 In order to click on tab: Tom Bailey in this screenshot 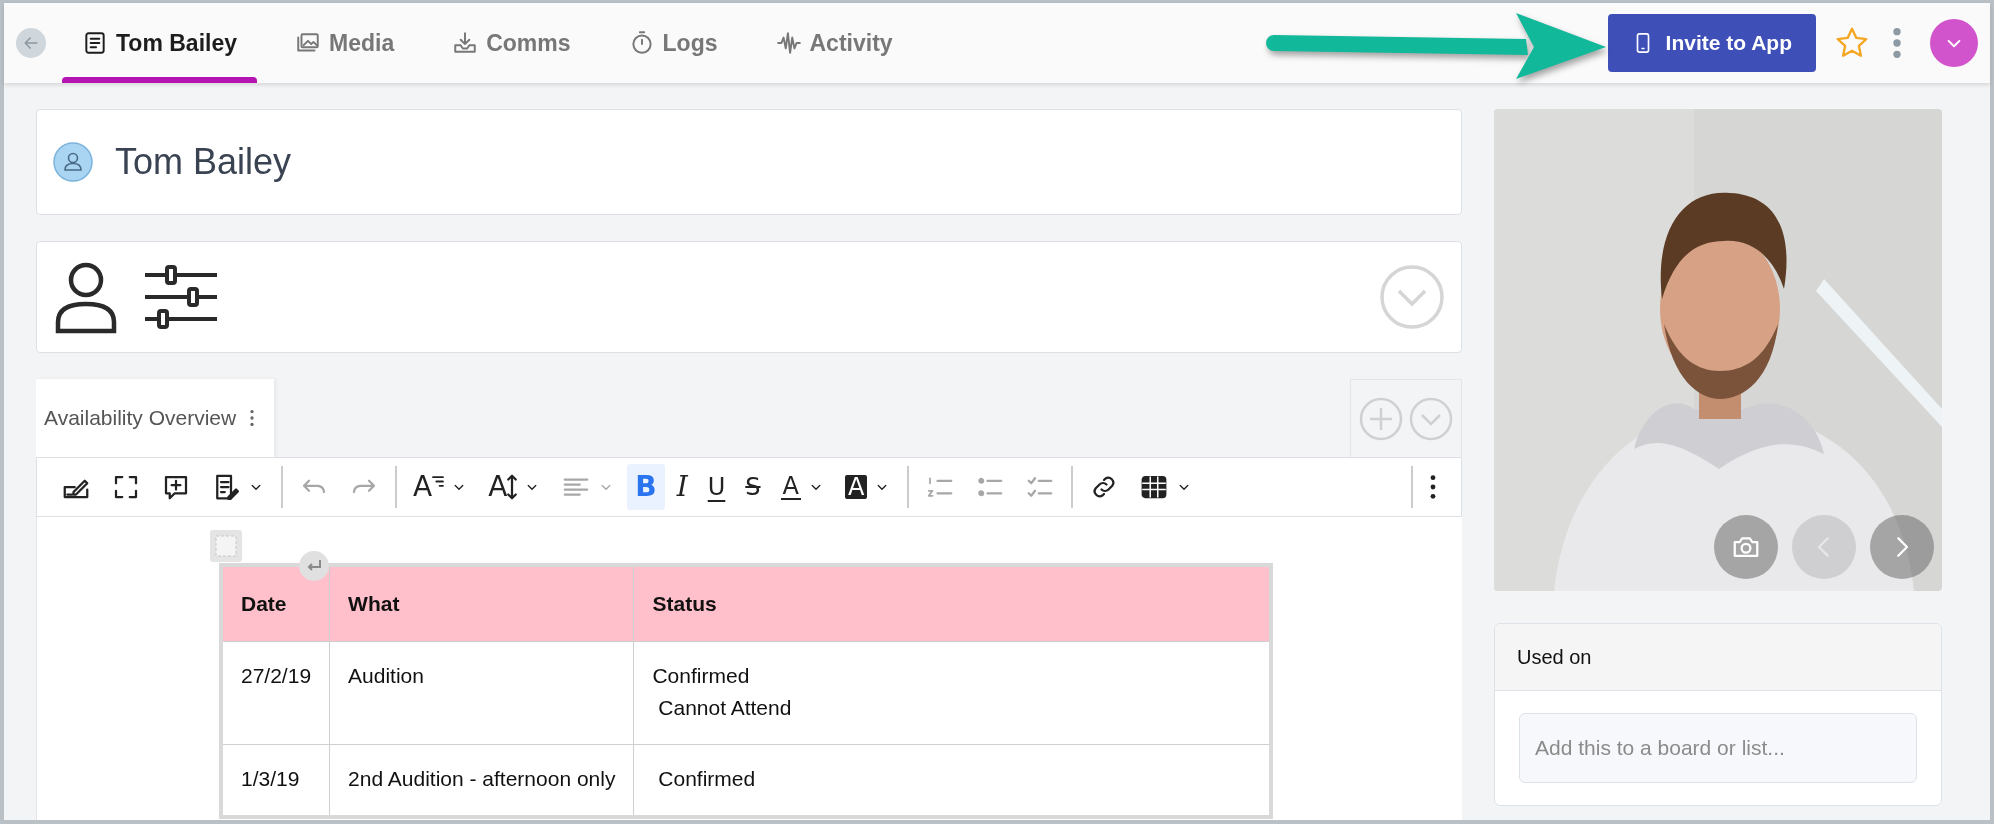, I will do `click(159, 43)`.